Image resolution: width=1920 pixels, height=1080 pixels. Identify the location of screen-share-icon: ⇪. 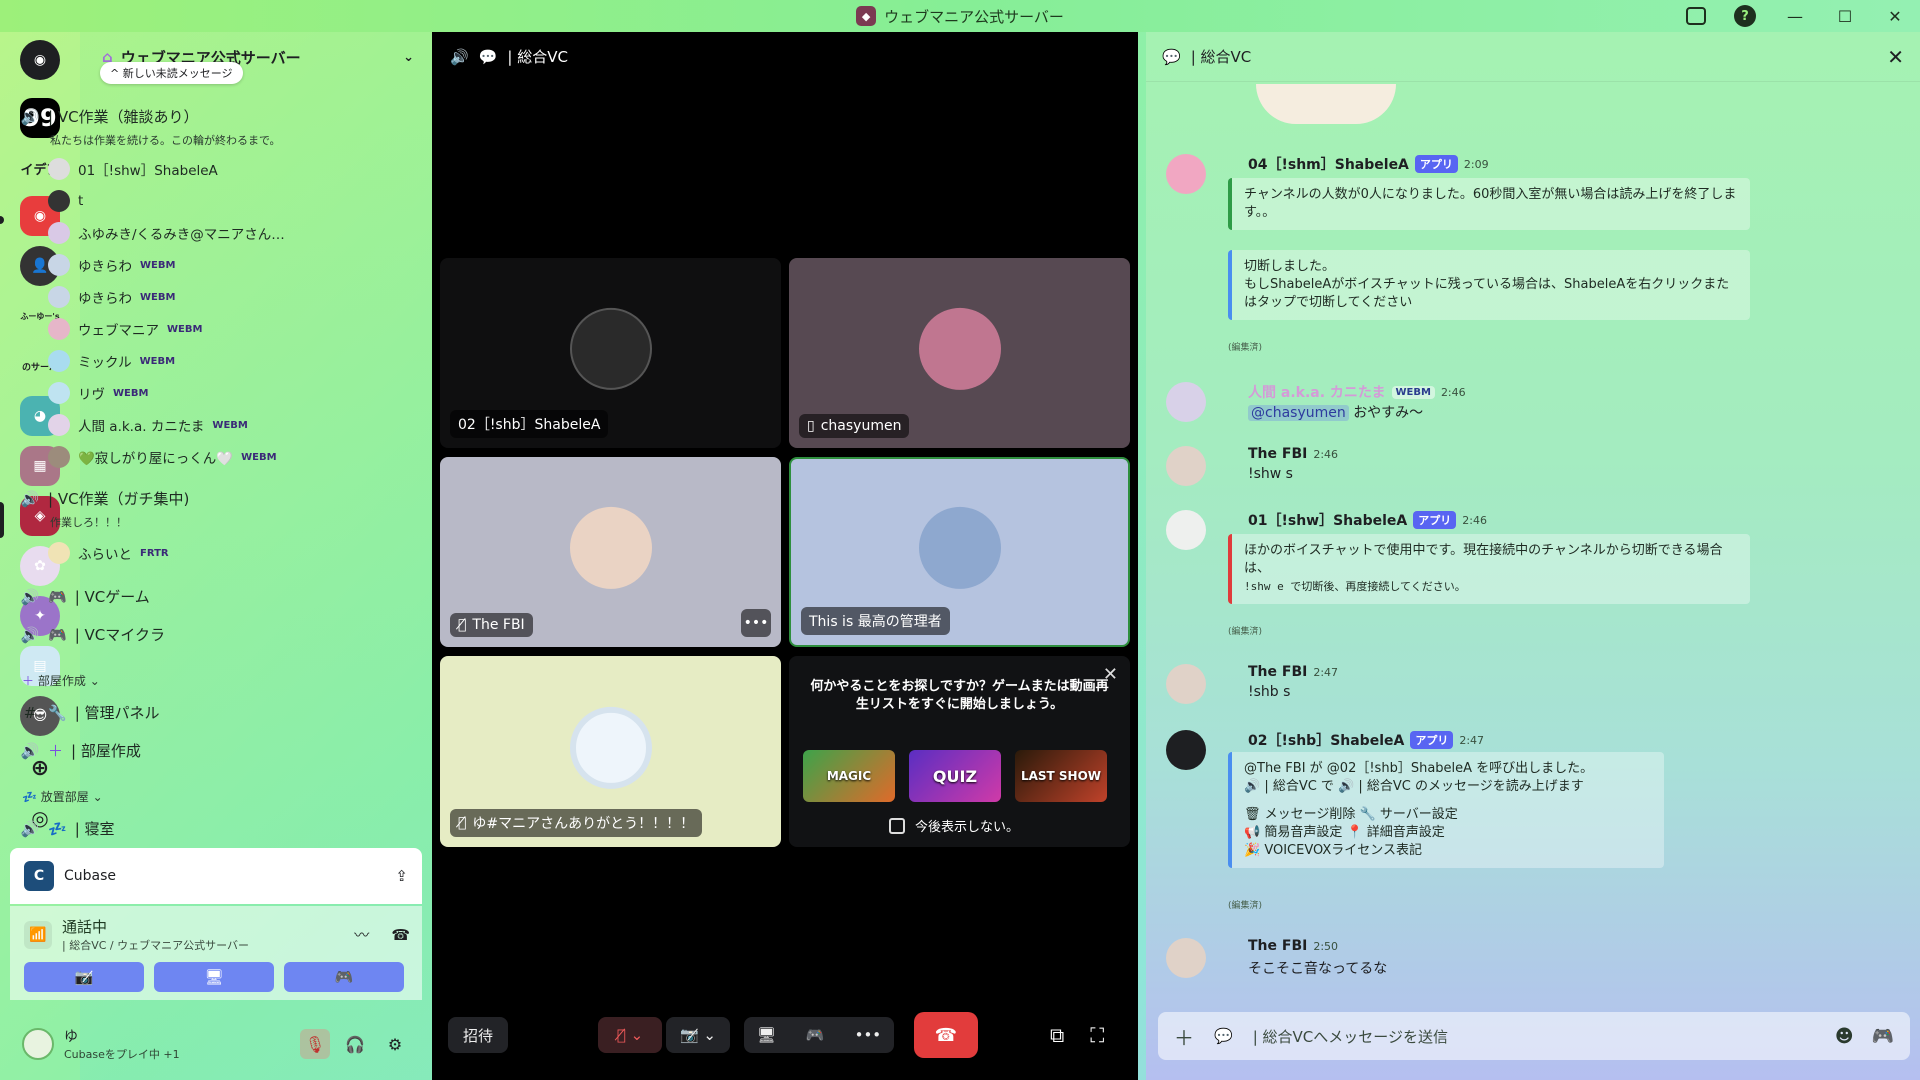
(401, 876).